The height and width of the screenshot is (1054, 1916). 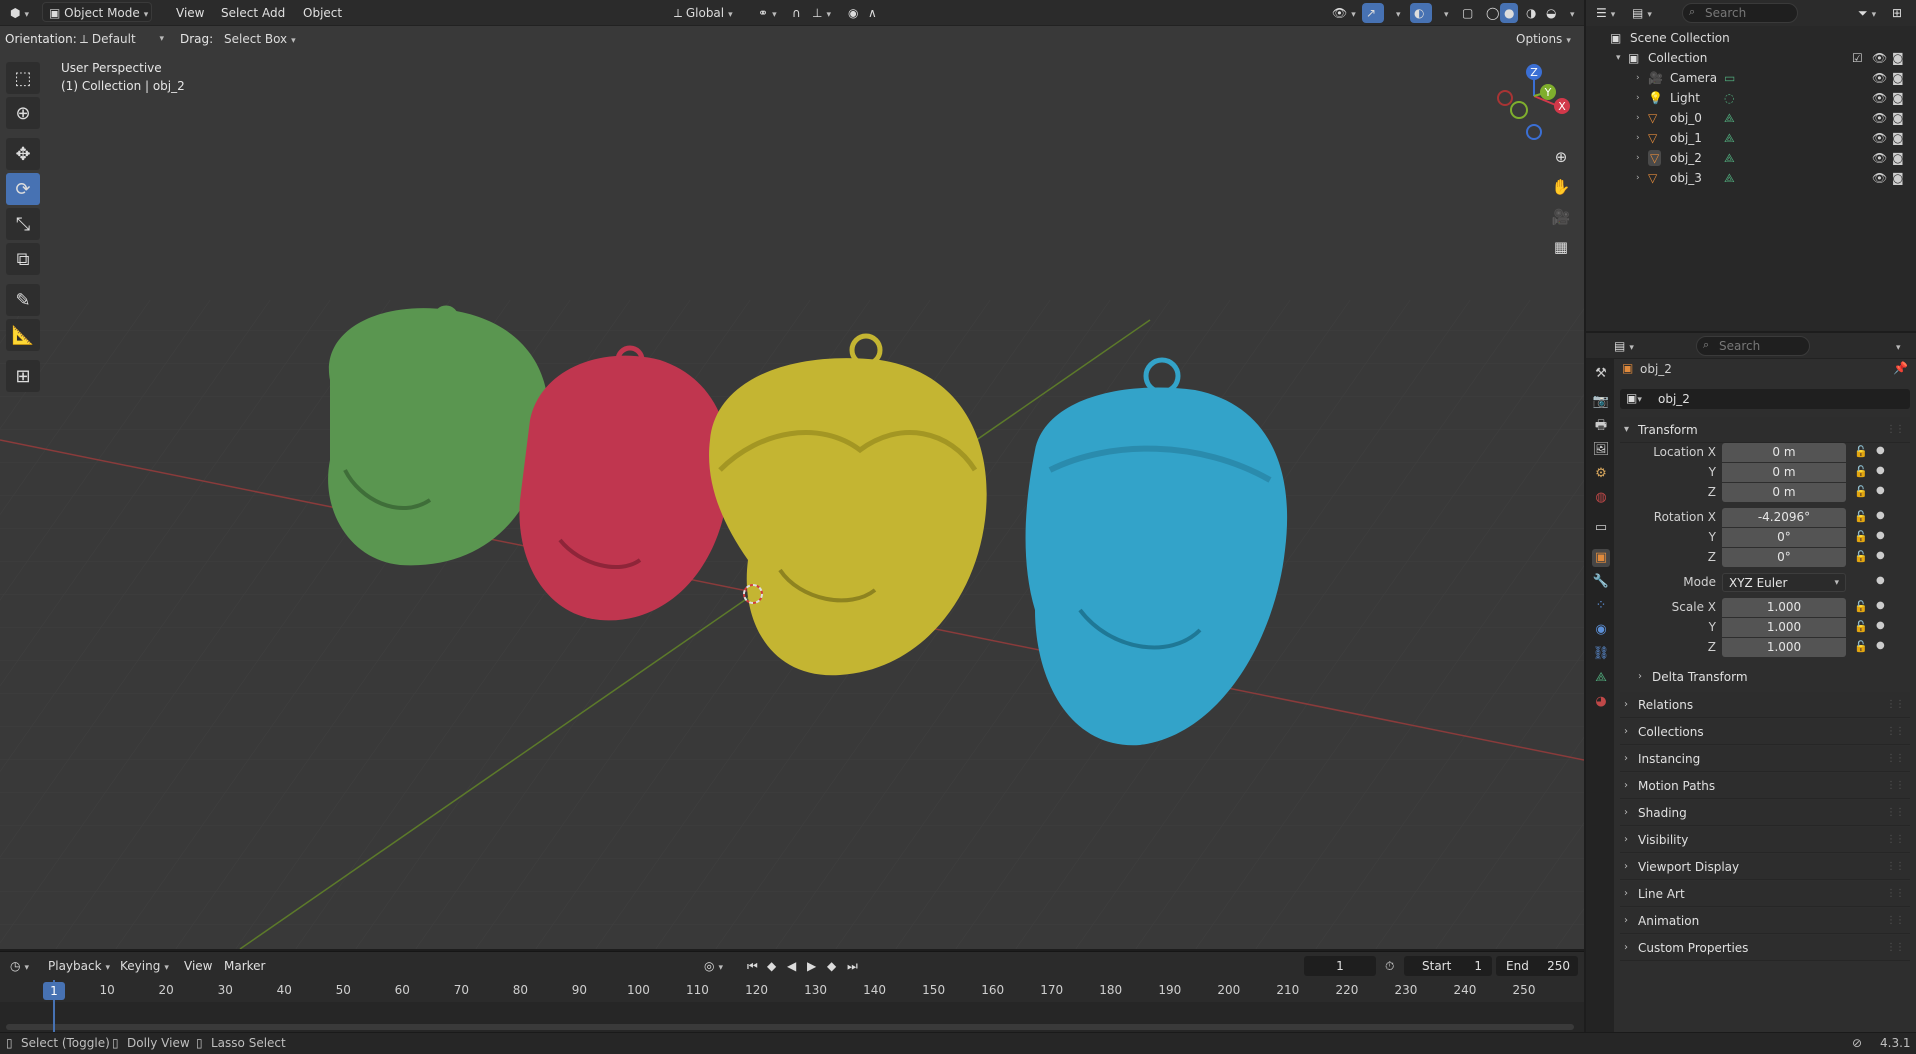 What do you see at coordinates (1784, 627) in the screenshot?
I see `scale-y-field: 1.000` at bounding box center [1784, 627].